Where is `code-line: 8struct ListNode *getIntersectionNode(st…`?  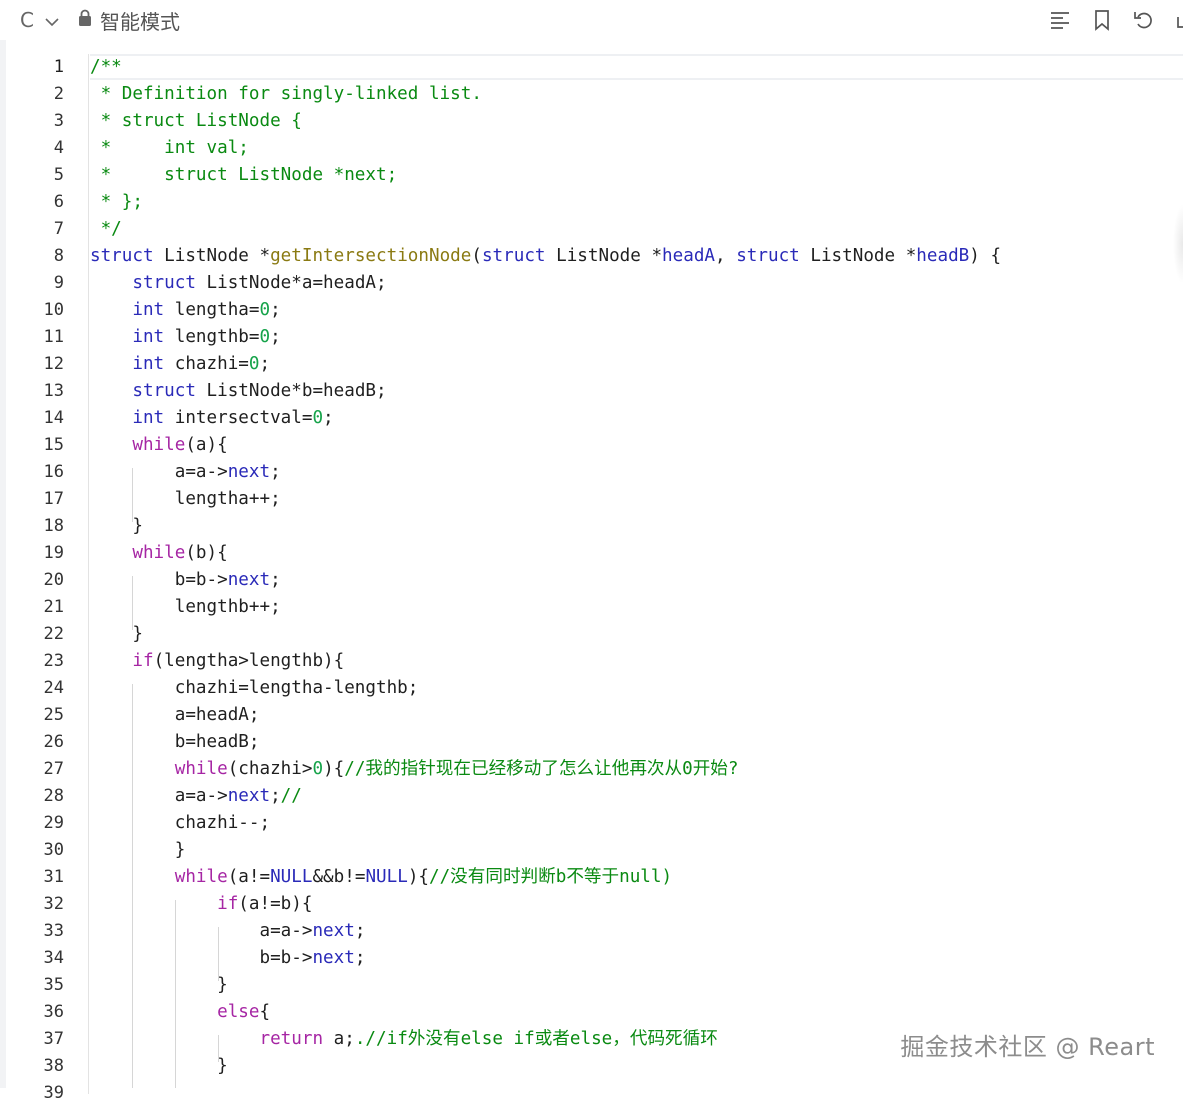
code-line: 8struct ListNode *getIntersectionNode(st… is located at coordinates (594, 256).